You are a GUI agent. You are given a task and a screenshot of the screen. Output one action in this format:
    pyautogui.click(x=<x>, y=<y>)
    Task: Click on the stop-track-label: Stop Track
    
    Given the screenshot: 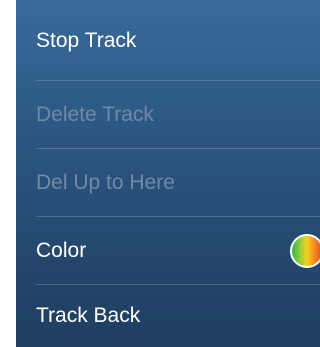 What is the action you would take?
    pyautogui.click(x=86, y=40)
    